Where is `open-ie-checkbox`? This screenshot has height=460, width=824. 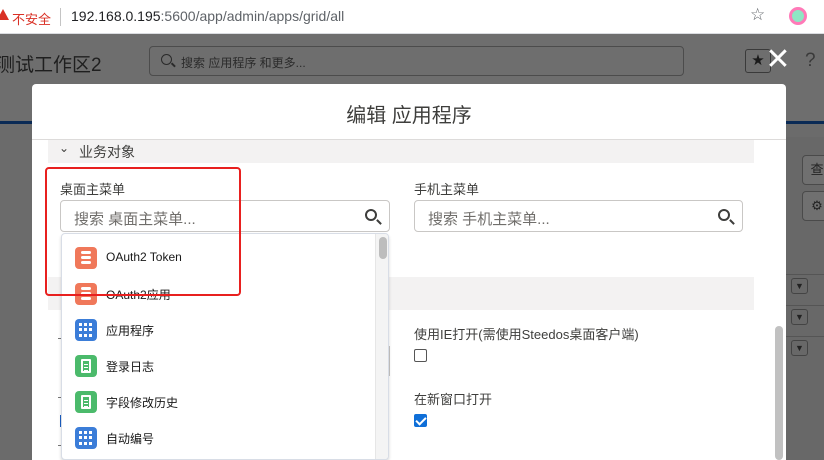
open-ie-checkbox is located at coordinates (420, 355).